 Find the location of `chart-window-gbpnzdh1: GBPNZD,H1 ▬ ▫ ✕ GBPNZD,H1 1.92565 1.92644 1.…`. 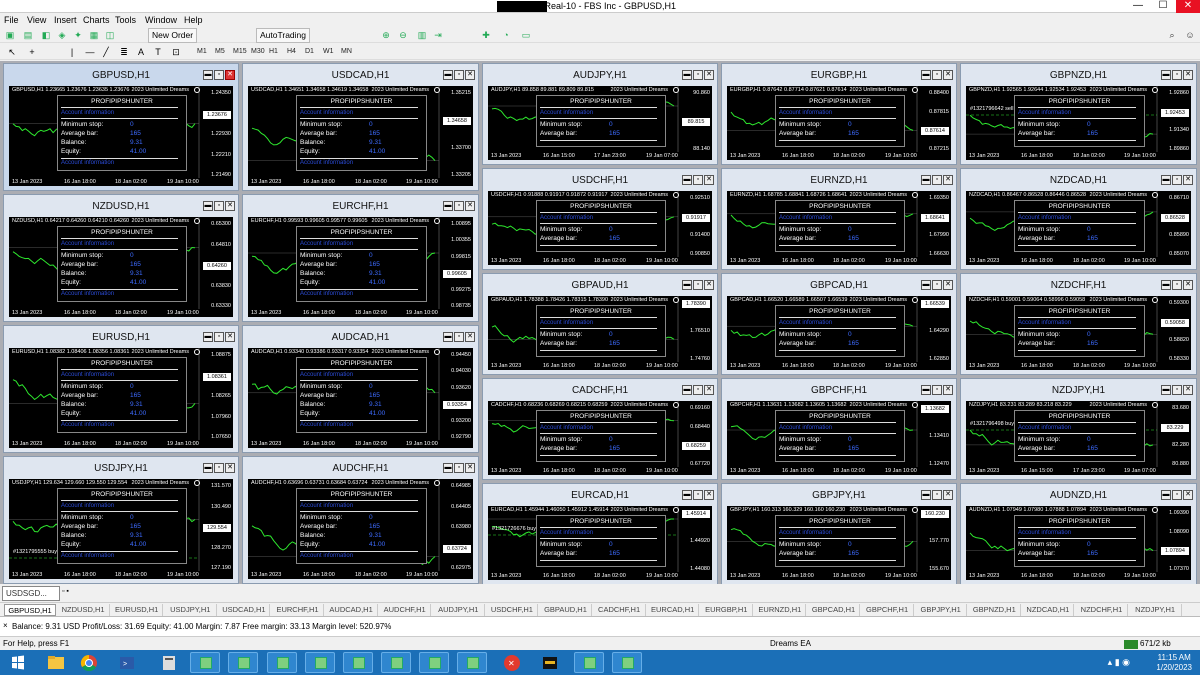

chart-window-gbpnzdh1: GBPNZD,H1 ▬ ▫ ✕ GBPNZD,H1 1.92565 1.92644 1.… is located at coordinates (1078, 114).